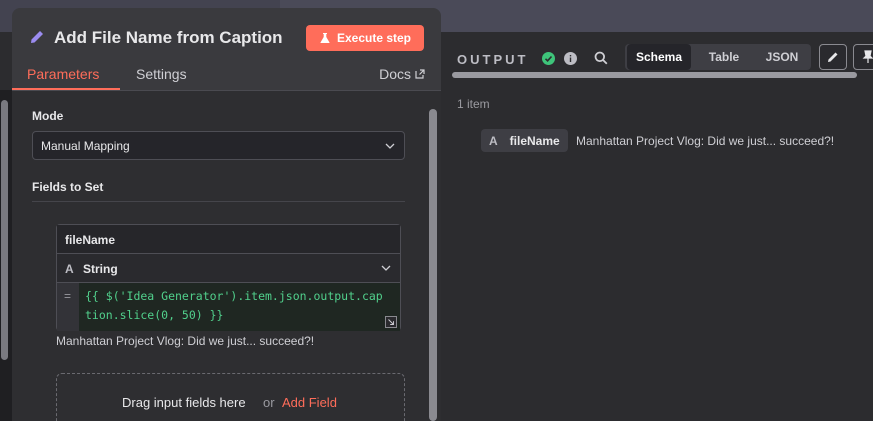  Describe the element at coordinates (534, 140) in the screenshot. I see `schema-key: fileName` at that location.